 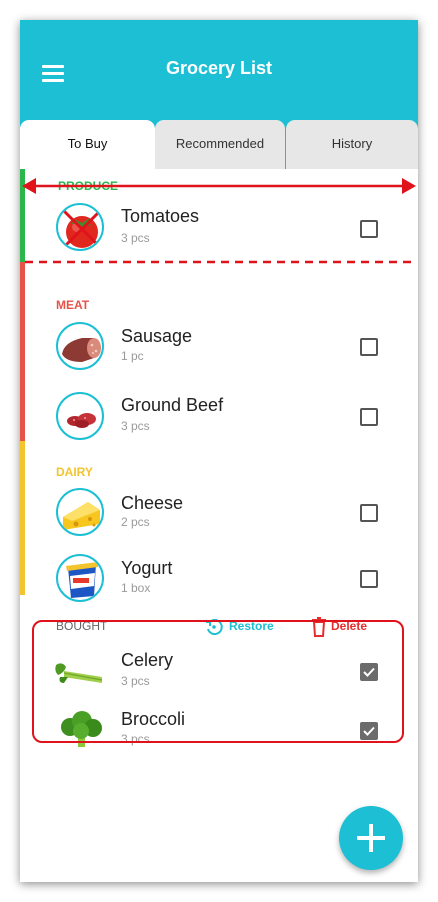 What do you see at coordinates (160, 216) in the screenshot?
I see `item-name: Tomatoes` at bounding box center [160, 216].